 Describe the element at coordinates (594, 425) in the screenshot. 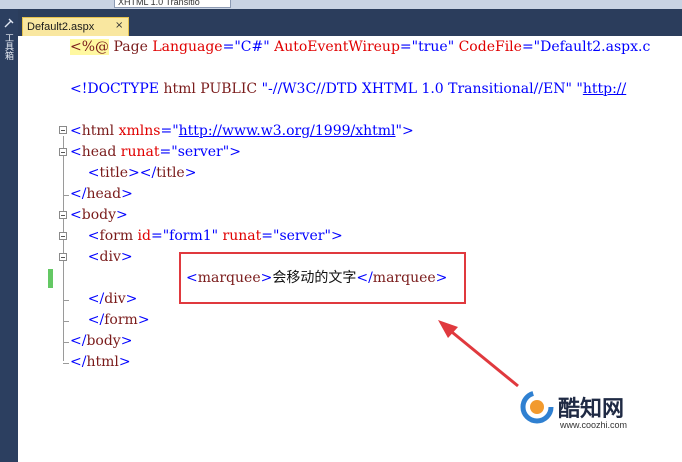

I see `watermark-url: www.coozhi.com` at that location.